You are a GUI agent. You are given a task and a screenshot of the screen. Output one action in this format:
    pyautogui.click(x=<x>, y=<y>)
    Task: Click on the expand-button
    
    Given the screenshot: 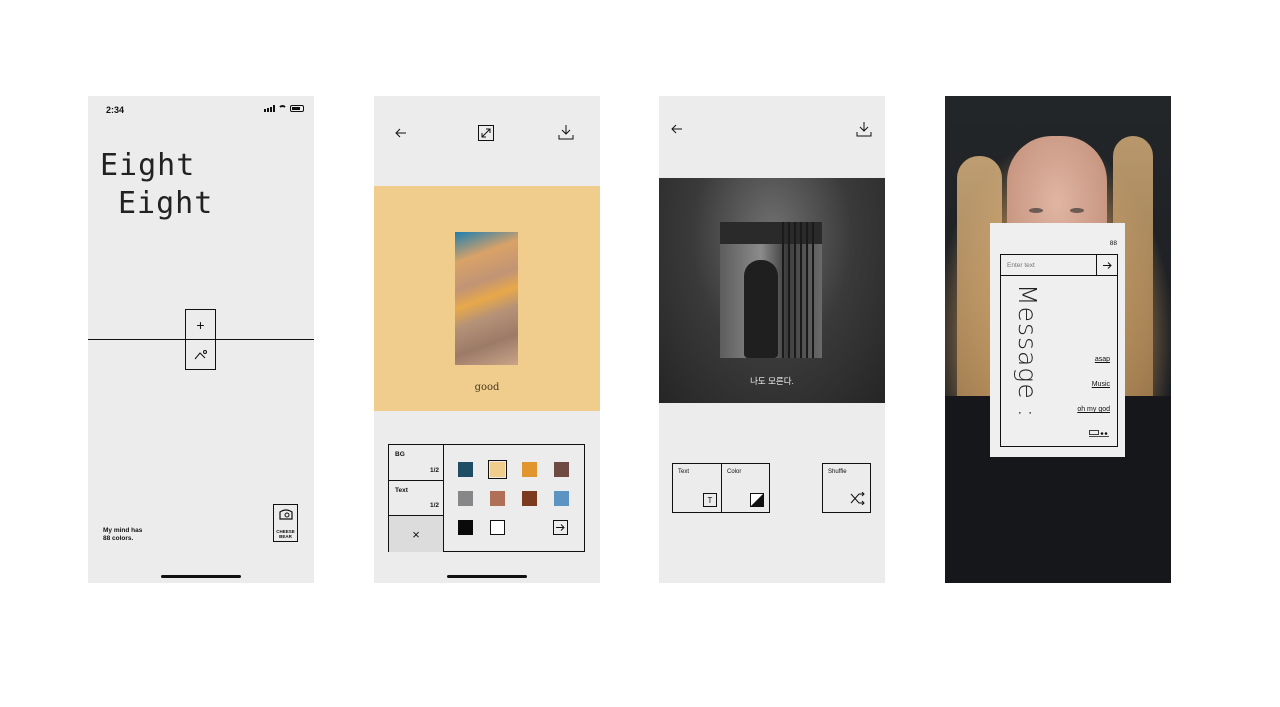 What is the action you would take?
    pyautogui.click(x=486, y=133)
    